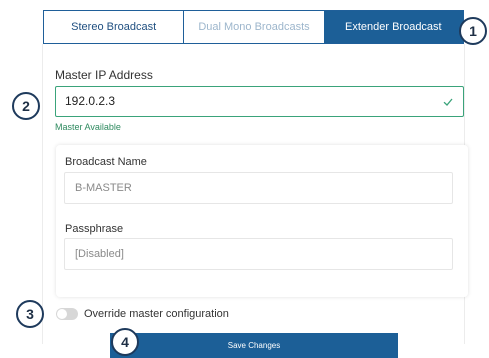 Image resolution: width=489 pixels, height=358 pixels. I want to click on save-changes-button: Save Changes, so click(254, 345).